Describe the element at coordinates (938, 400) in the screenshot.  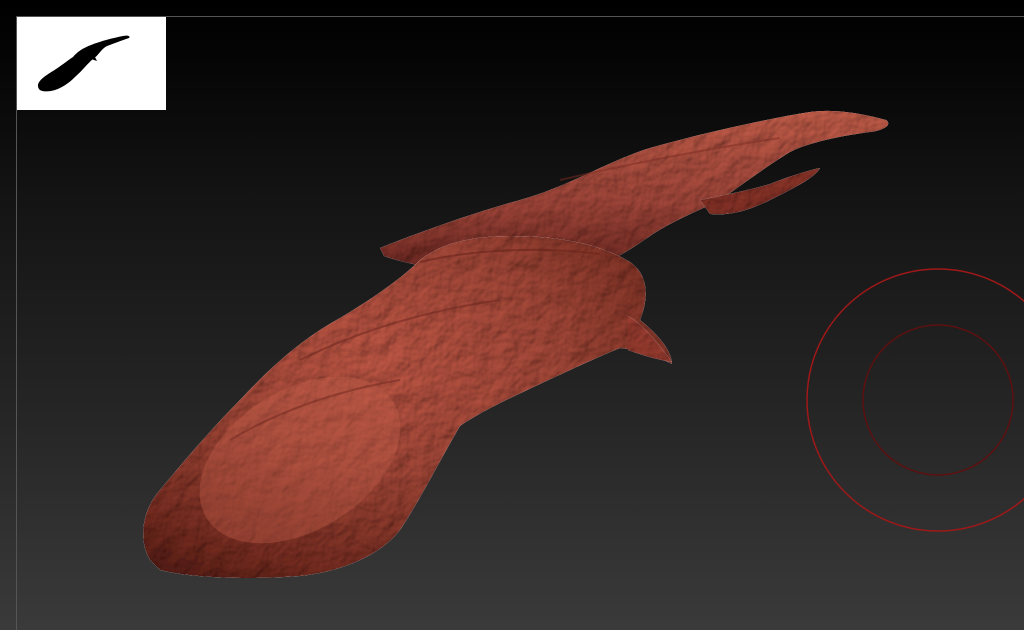
I see `brush-inner-ring` at that location.